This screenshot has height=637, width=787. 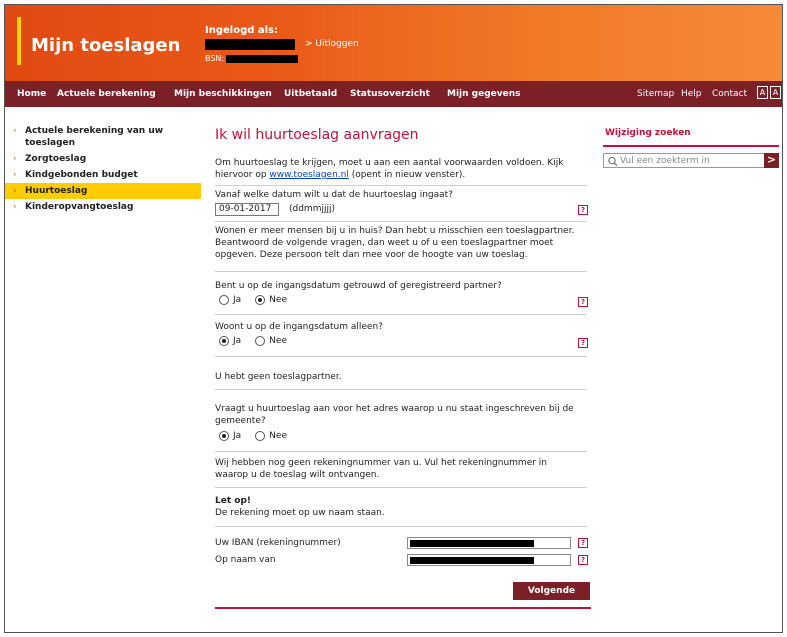 I want to click on iban-label: Uw IBAN (rekeningnummer), so click(x=278, y=543).